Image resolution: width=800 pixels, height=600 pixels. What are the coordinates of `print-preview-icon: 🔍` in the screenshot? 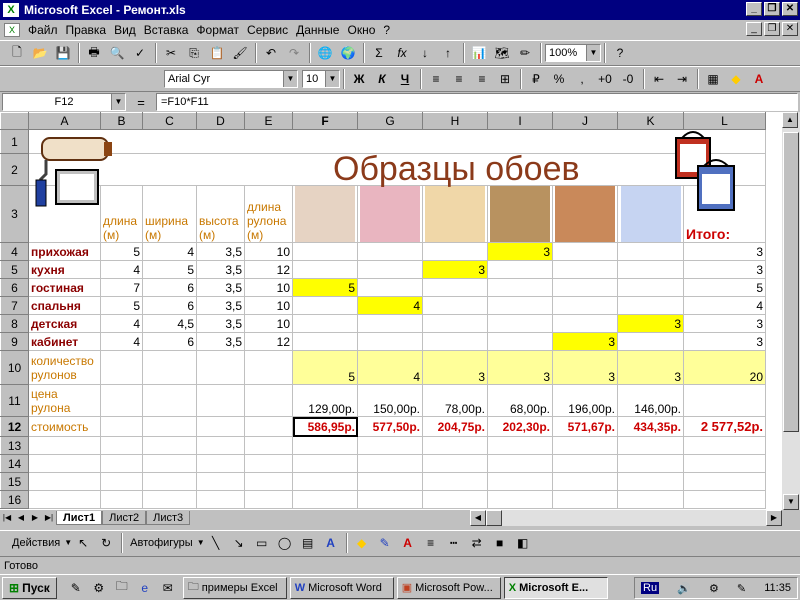 It's located at (117, 53).